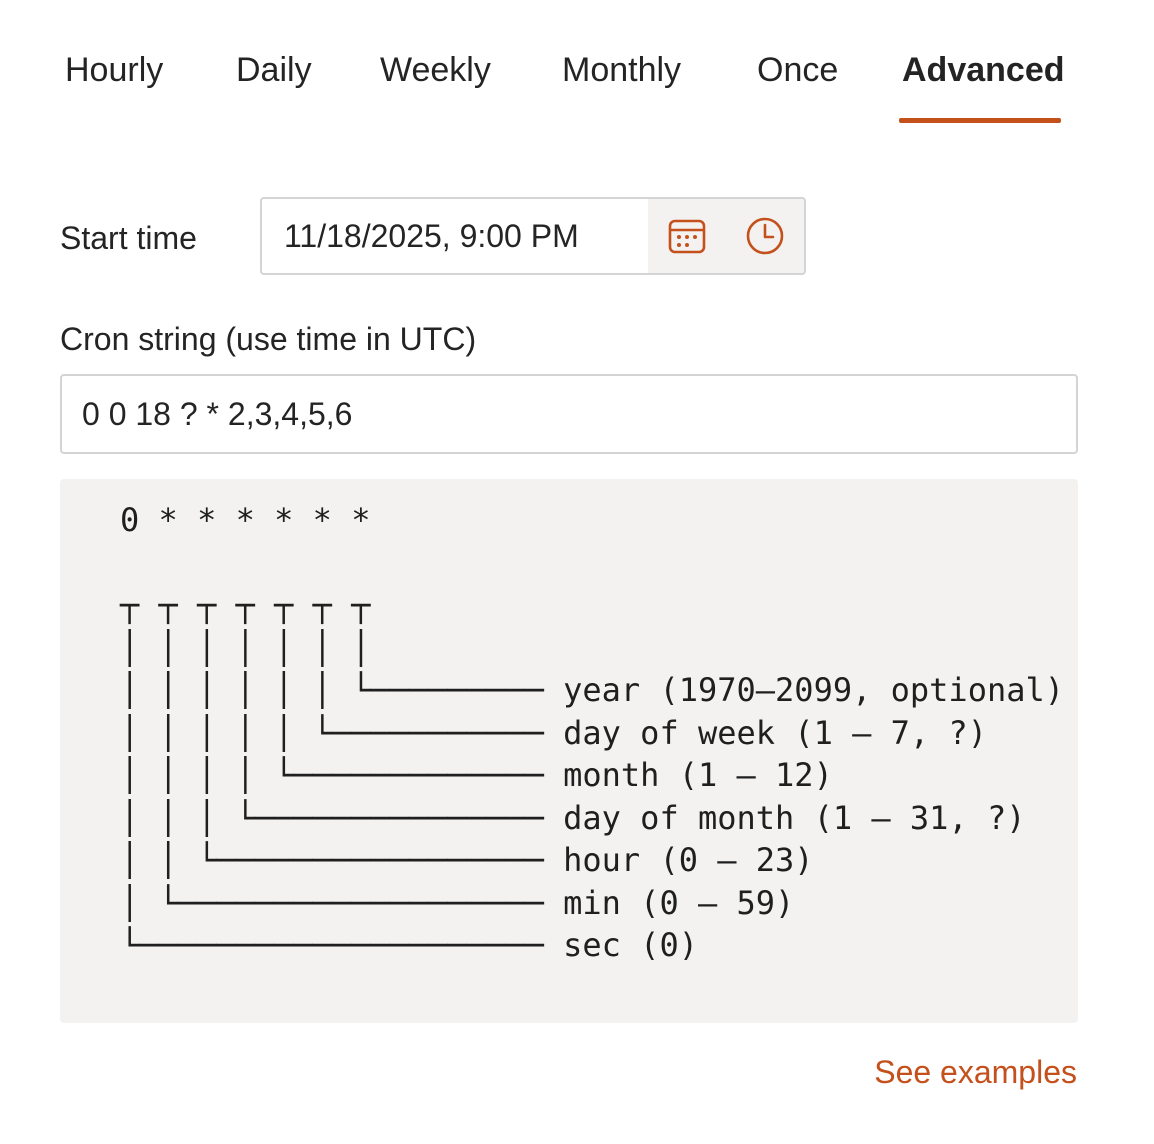 The width and height of the screenshot is (1154, 1144). Describe the element at coordinates (797, 70) in the screenshot. I see `tab-once: Once` at that location.